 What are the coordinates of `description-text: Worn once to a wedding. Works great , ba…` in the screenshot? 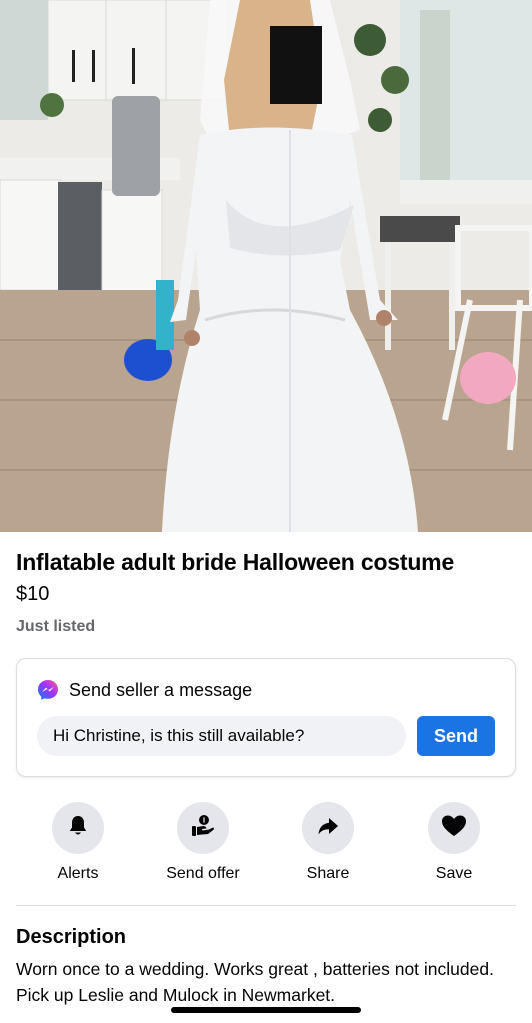 It's located at (255, 982).